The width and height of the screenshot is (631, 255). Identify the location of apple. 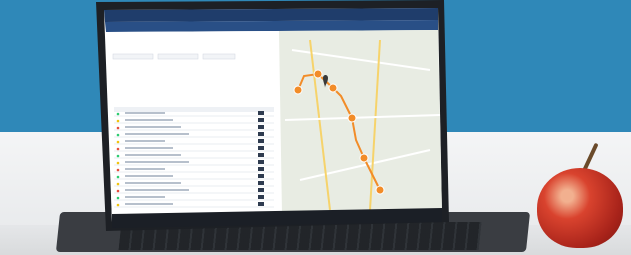
(580, 208).